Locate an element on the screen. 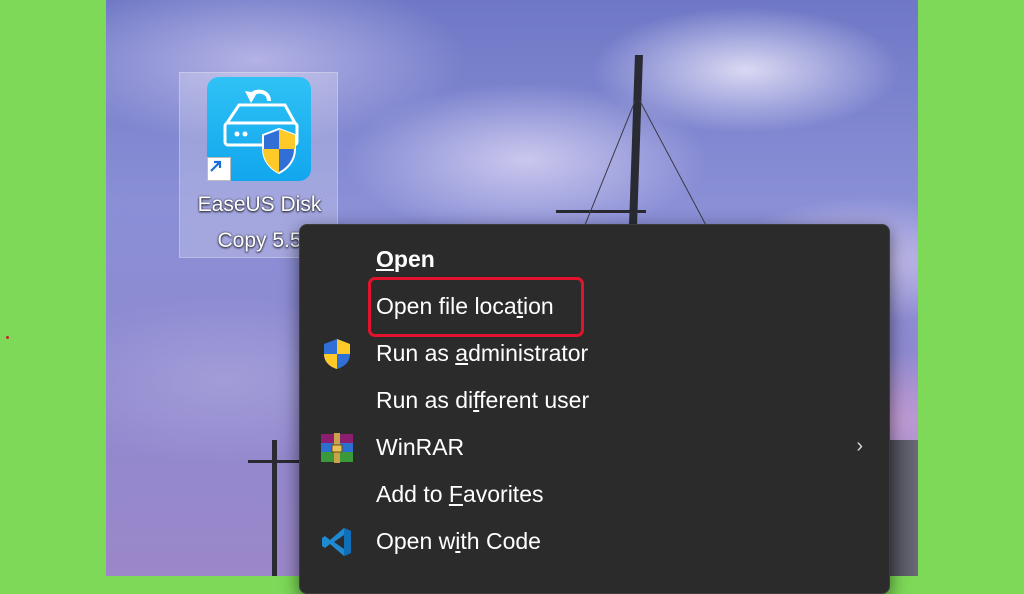 The image size is (1024, 594). menu-item-open-file-location: Open file location is located at coordinates (594, 306).